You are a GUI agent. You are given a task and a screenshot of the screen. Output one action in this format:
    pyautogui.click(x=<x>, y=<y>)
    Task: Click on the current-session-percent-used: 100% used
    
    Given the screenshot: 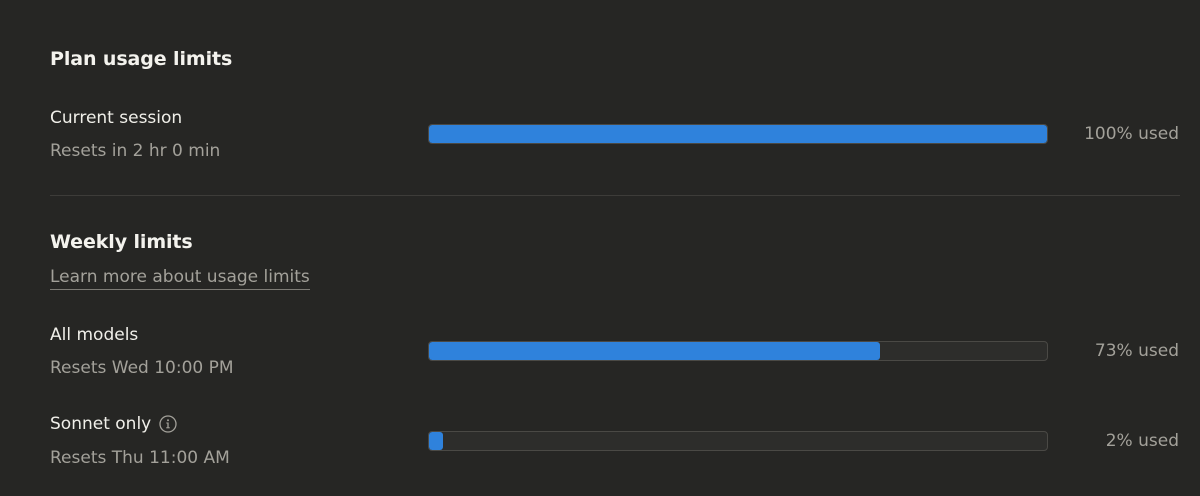 What is the action you would take?
    pyautogui.click(x=1131, y=134)
    